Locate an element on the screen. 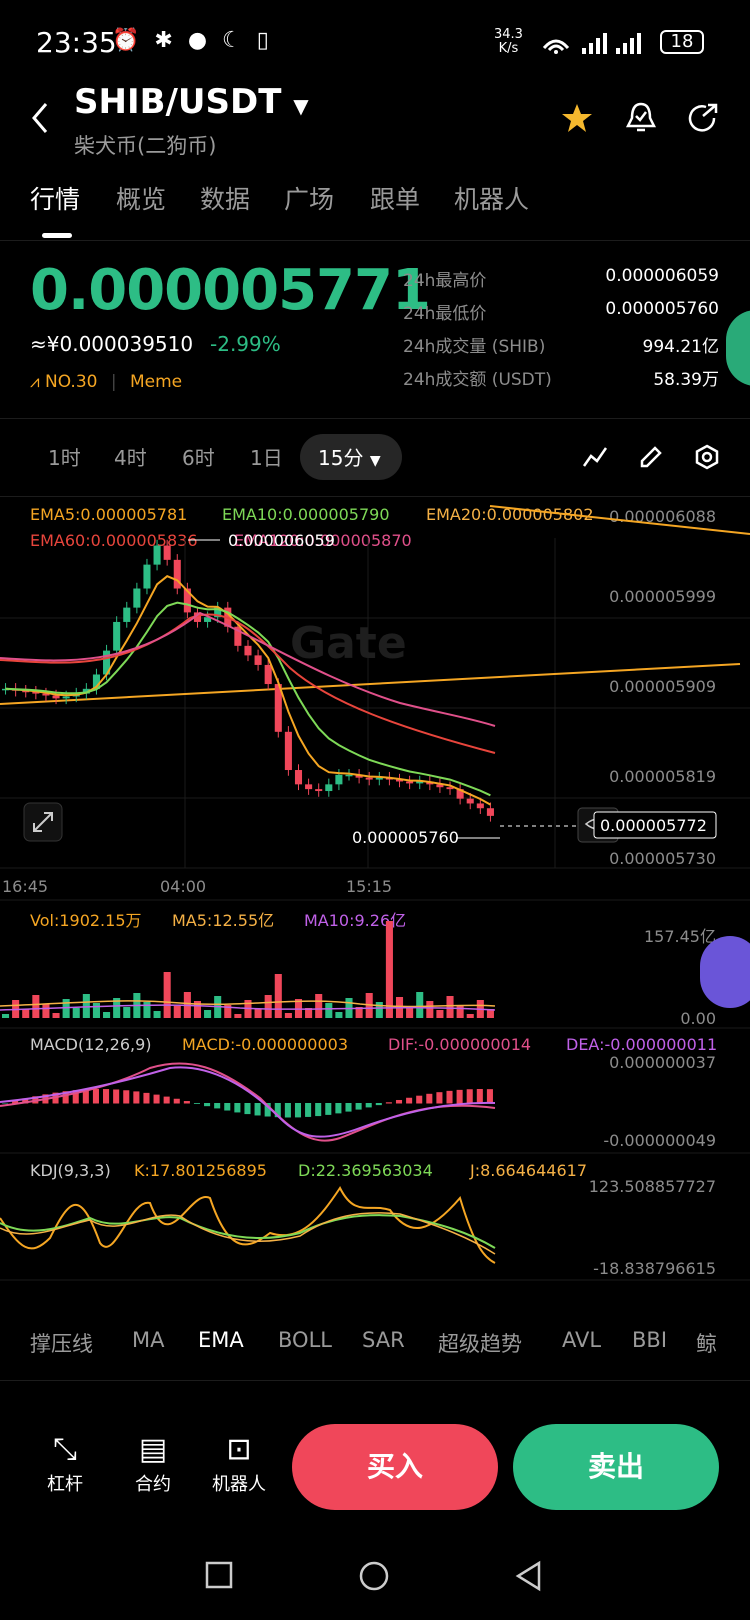  interval-1h: 1时 is located at coordinates (64, 456).